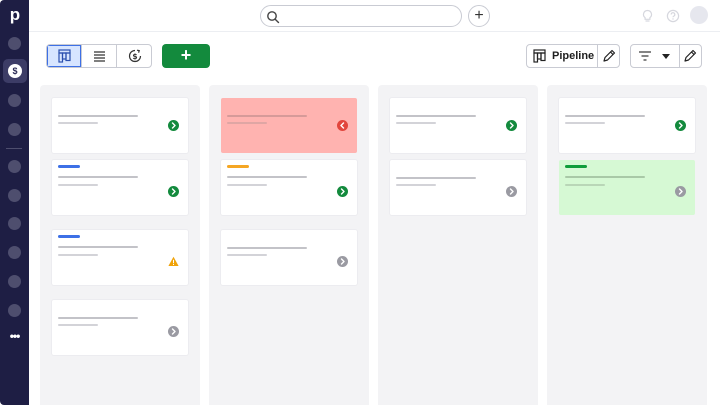 This screenshot has width=720, height=405. Describe the element at coordinates (645, 56) in the screenshot. I see `filter-icon` at that location.